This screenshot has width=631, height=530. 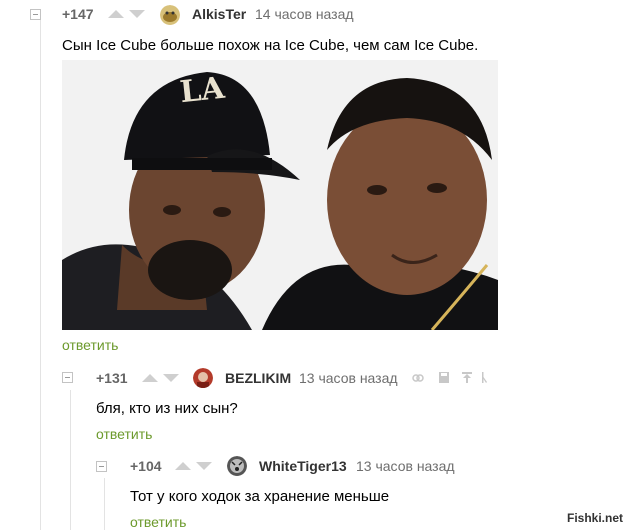 What do you see at coordinates (444, 379) in the screenshot?
I see `save-icon` at bounding box center [444, 379].